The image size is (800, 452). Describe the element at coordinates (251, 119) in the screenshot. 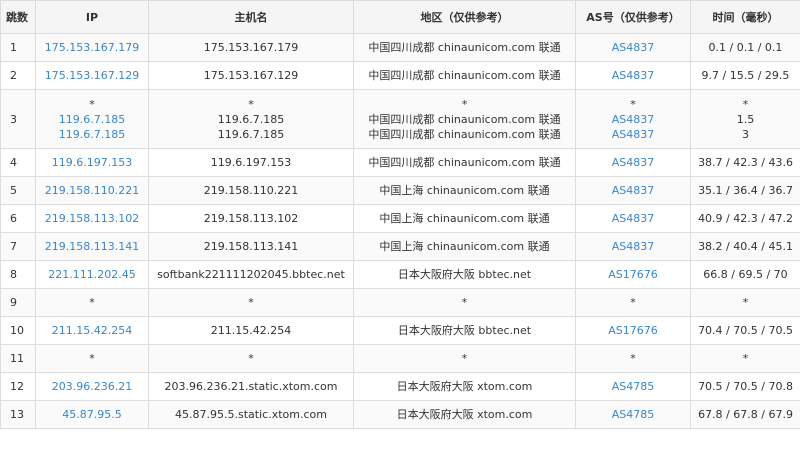

I see `host-cell: * 119.6.7.185 119.6.7.185` at that location.